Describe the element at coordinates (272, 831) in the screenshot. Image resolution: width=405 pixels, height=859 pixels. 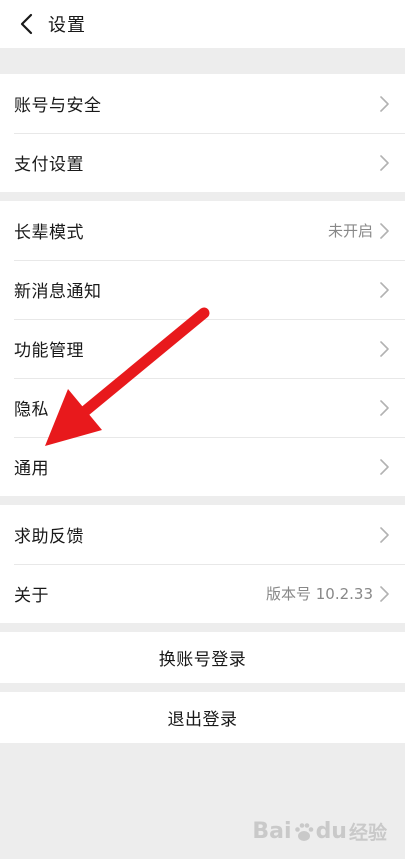
I see `watermark-brand-left: Bai` at that location.